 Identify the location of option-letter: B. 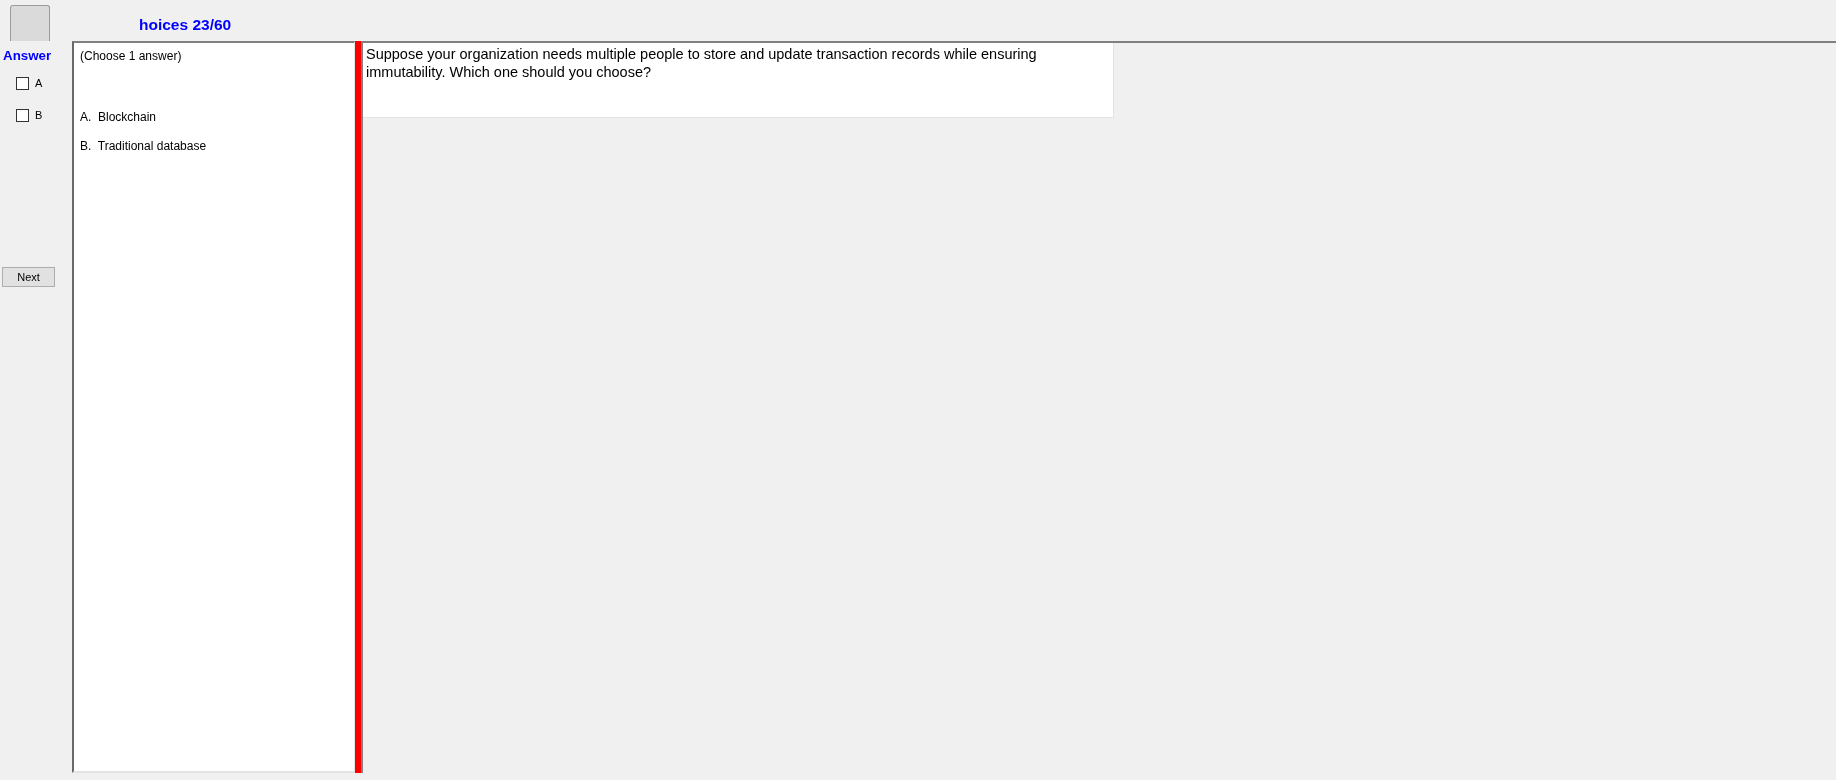
(39, 115).